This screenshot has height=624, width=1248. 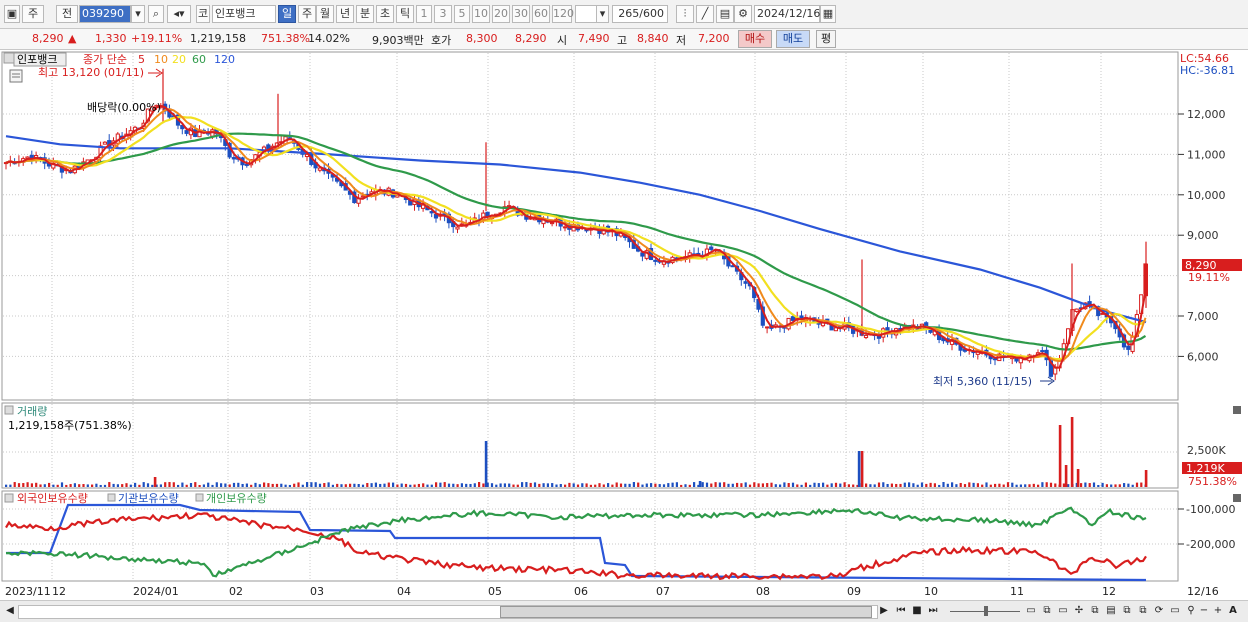 What do you see at coordinates (714, 38) in the screenshot?
I see `low-price: 7,200` at bounding box center [714, 38].